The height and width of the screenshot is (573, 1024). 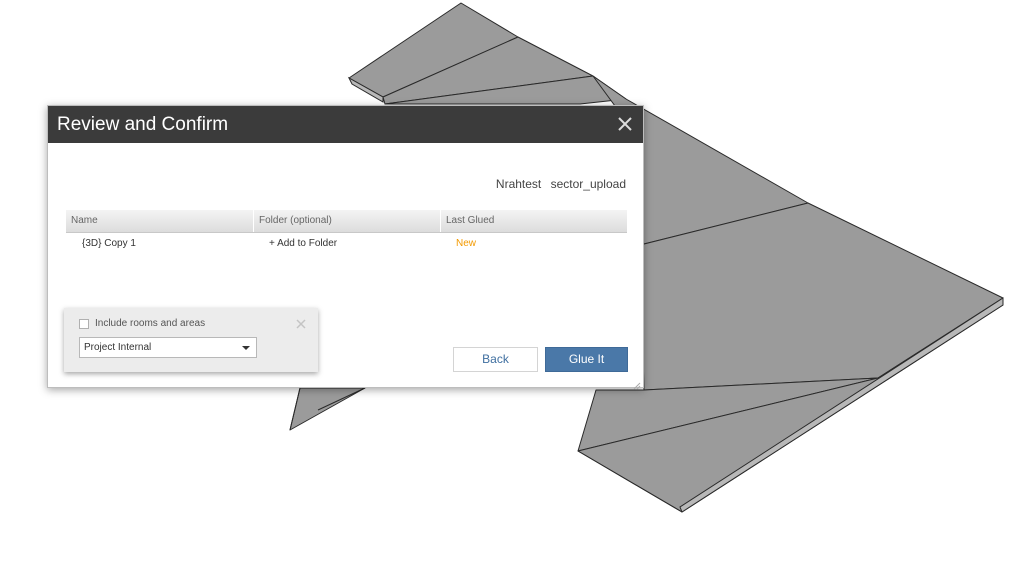 What do you see at coordinates (466, 243) in the screenshot?
I see `row-last-glued-status: New` at bounding box center [466, 243].